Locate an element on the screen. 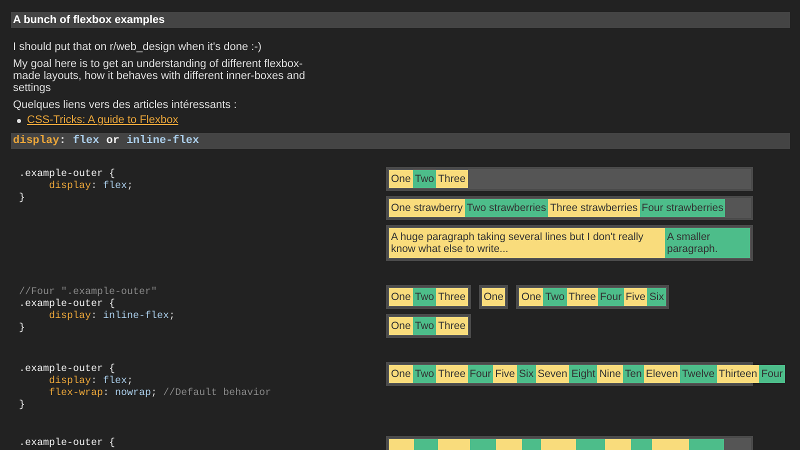 Image resolution: width=800 pixels, height=450 pixels. flex-item: Seven is located at coordinates (553, 374).